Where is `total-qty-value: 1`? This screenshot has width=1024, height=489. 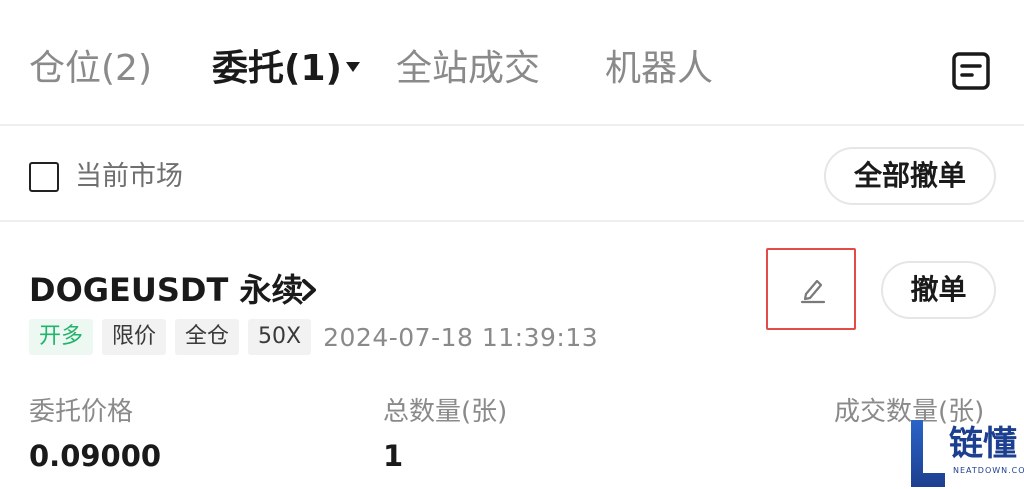
total-qty-value: 1 is located at coordinates (393, 456).